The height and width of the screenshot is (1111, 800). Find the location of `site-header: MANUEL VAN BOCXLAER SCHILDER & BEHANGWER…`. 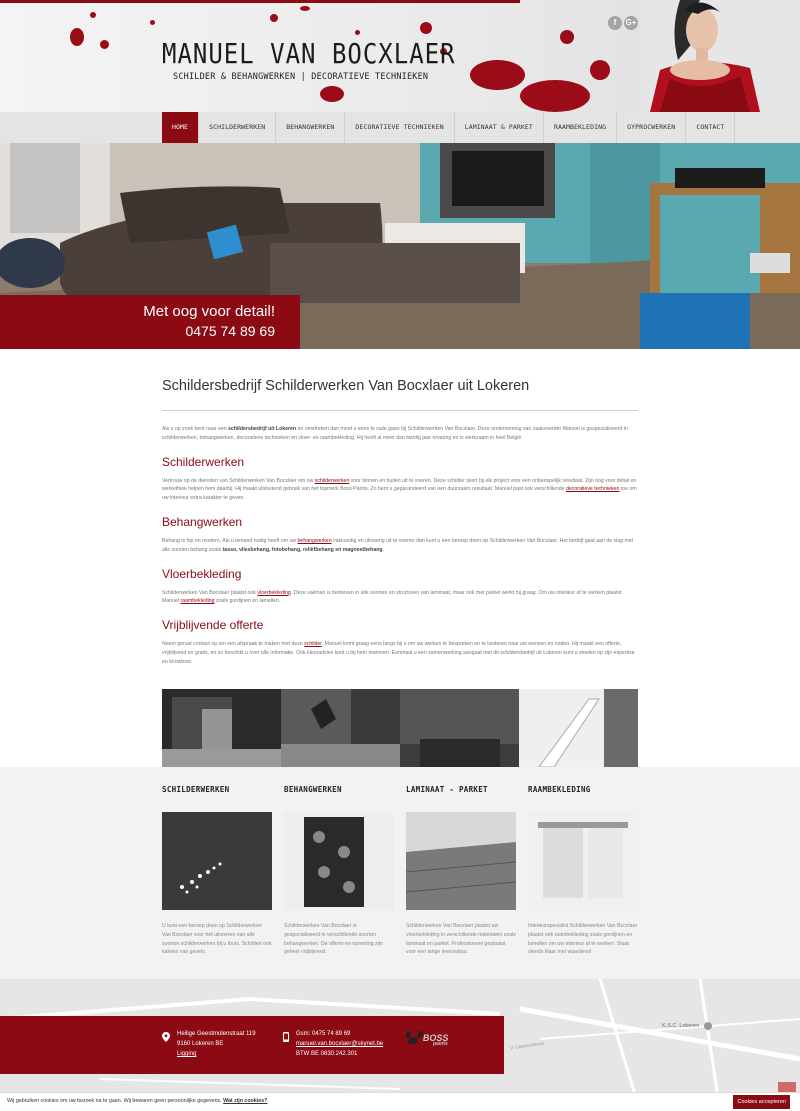

site-header: MANUEL VAN BOCXLAER SCHILDER & BEHANGWER… is located at coordinates (400, 56).